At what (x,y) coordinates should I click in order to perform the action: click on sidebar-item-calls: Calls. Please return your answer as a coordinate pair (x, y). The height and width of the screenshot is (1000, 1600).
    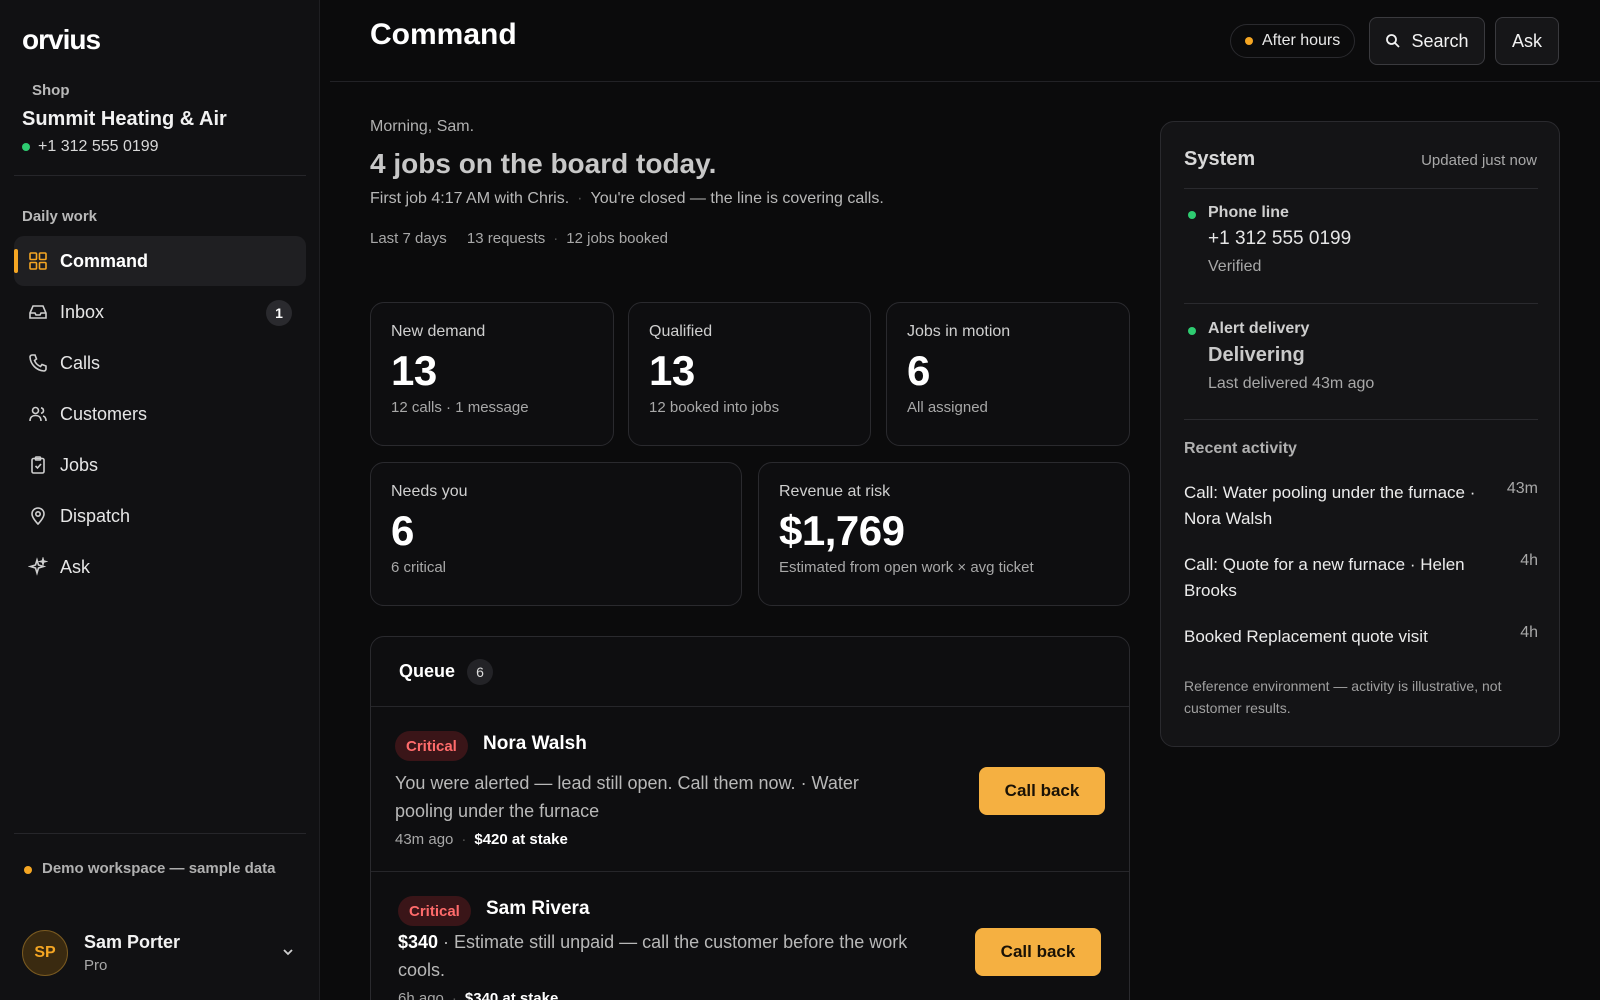
    Looking at the image, I should click on (160, 363).